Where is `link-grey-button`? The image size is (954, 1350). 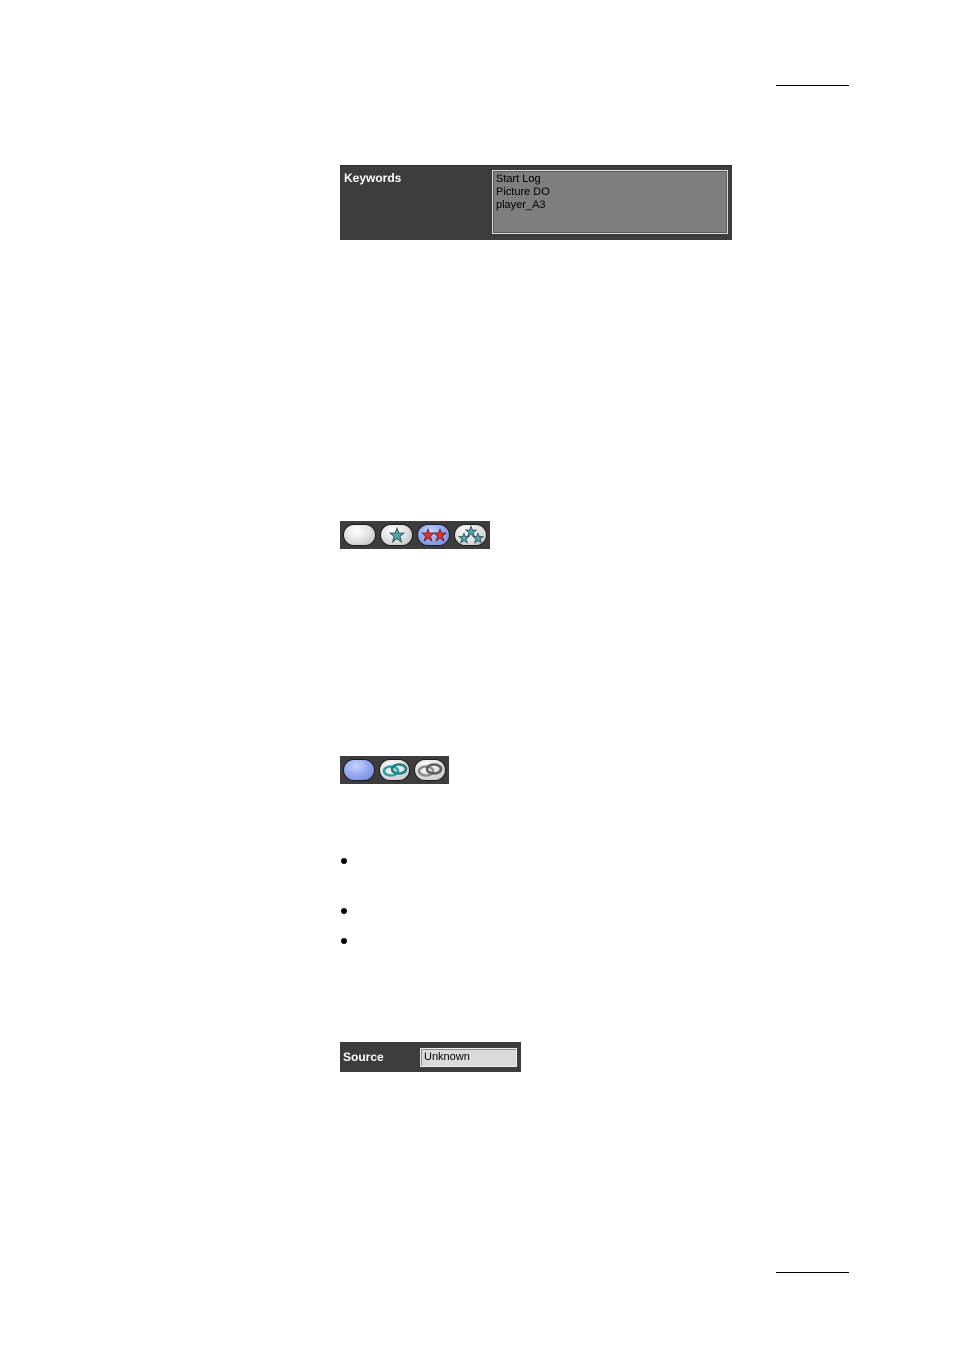 link-grey-button is located at coordinates (430, 770).